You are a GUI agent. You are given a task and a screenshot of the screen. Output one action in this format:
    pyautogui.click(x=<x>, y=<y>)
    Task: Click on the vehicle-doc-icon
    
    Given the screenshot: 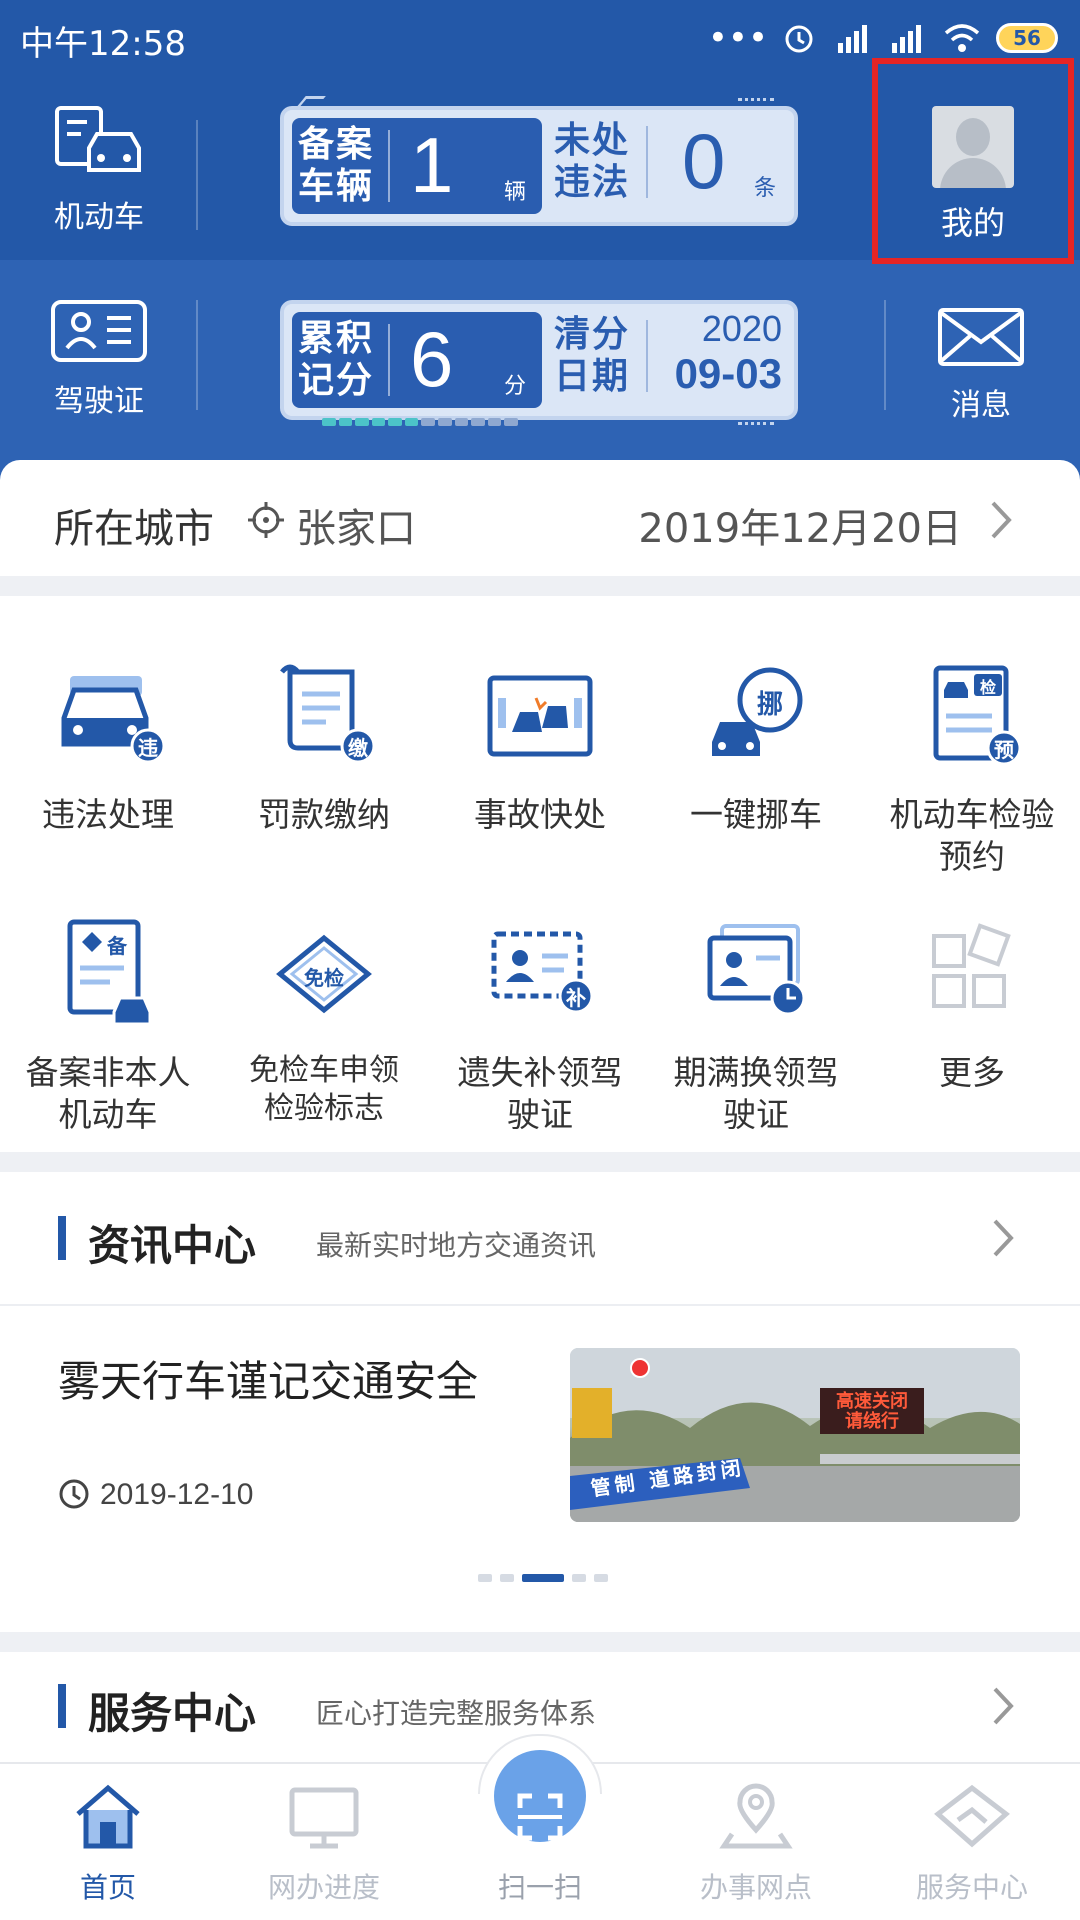 What is the action you would take?
    pyautogui.click(x=98, y=139)
    